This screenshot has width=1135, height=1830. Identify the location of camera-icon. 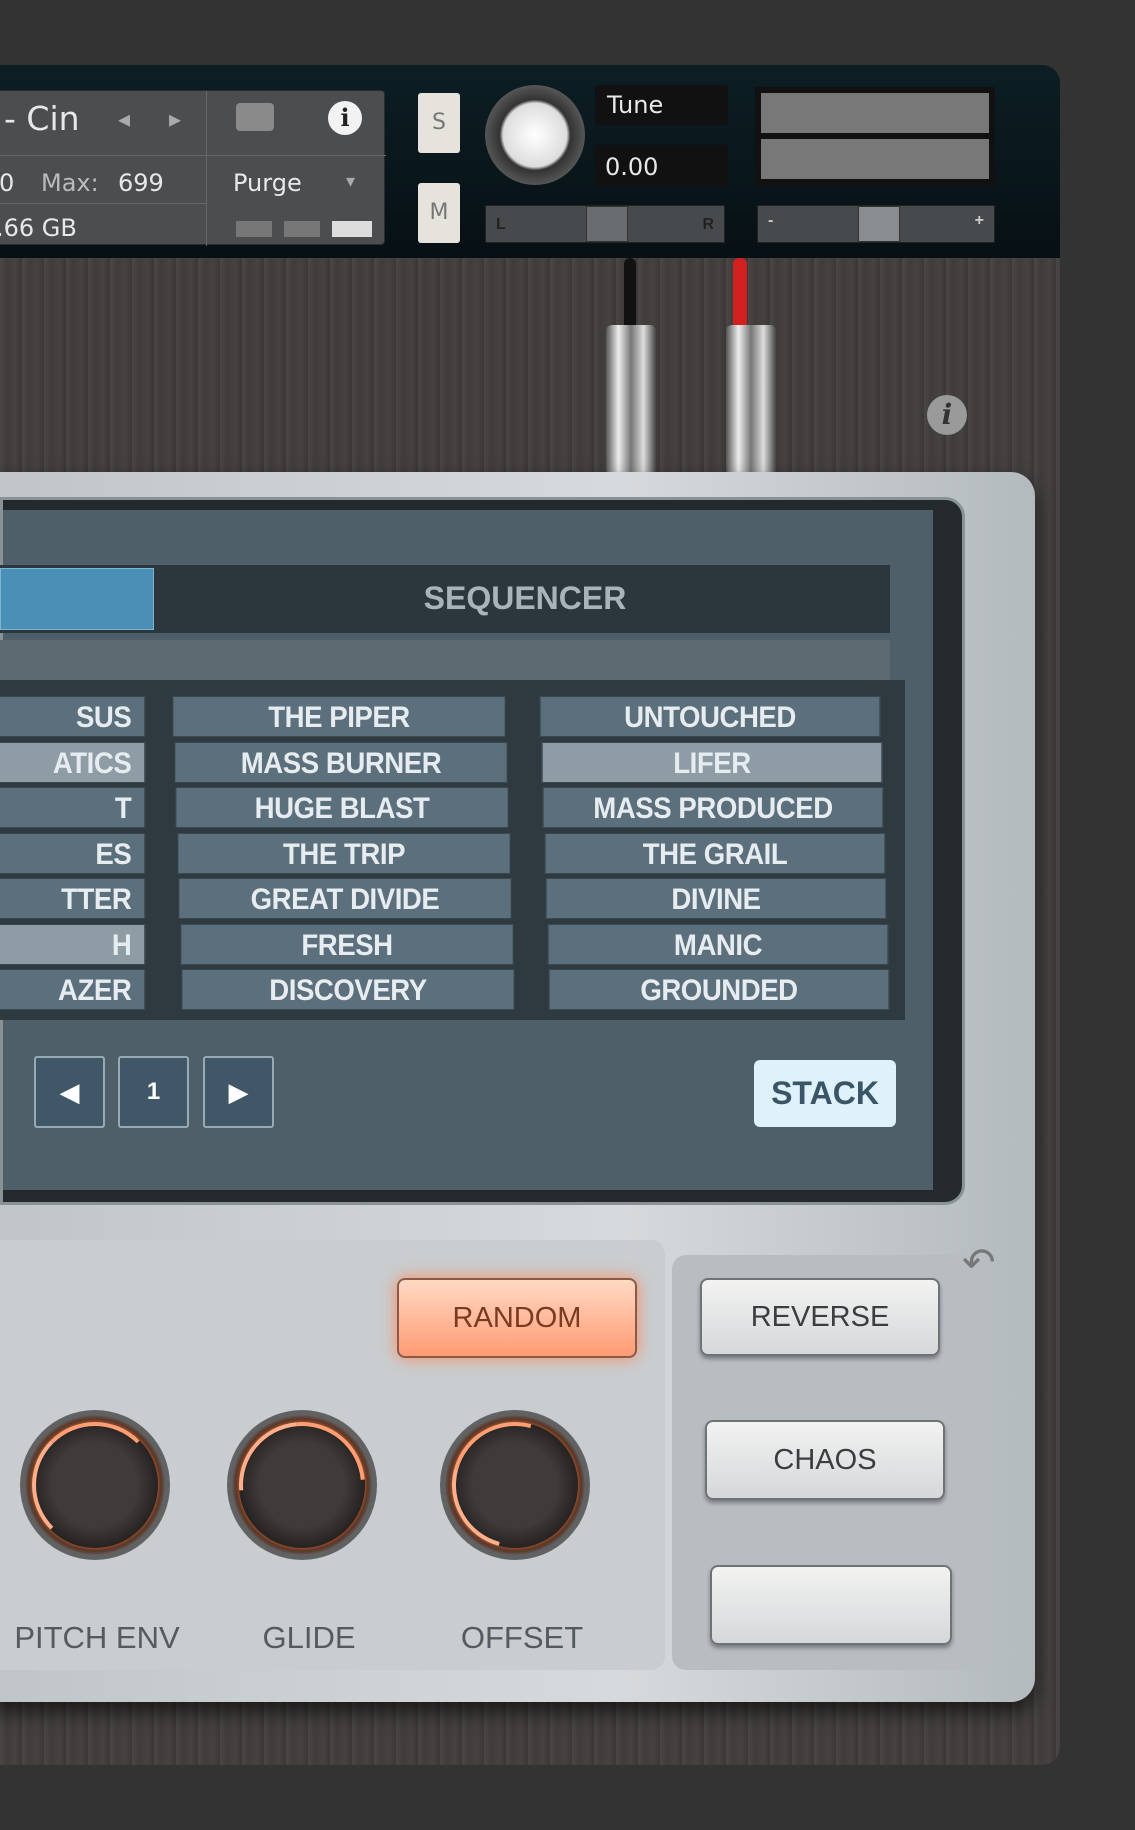
(255, 117).